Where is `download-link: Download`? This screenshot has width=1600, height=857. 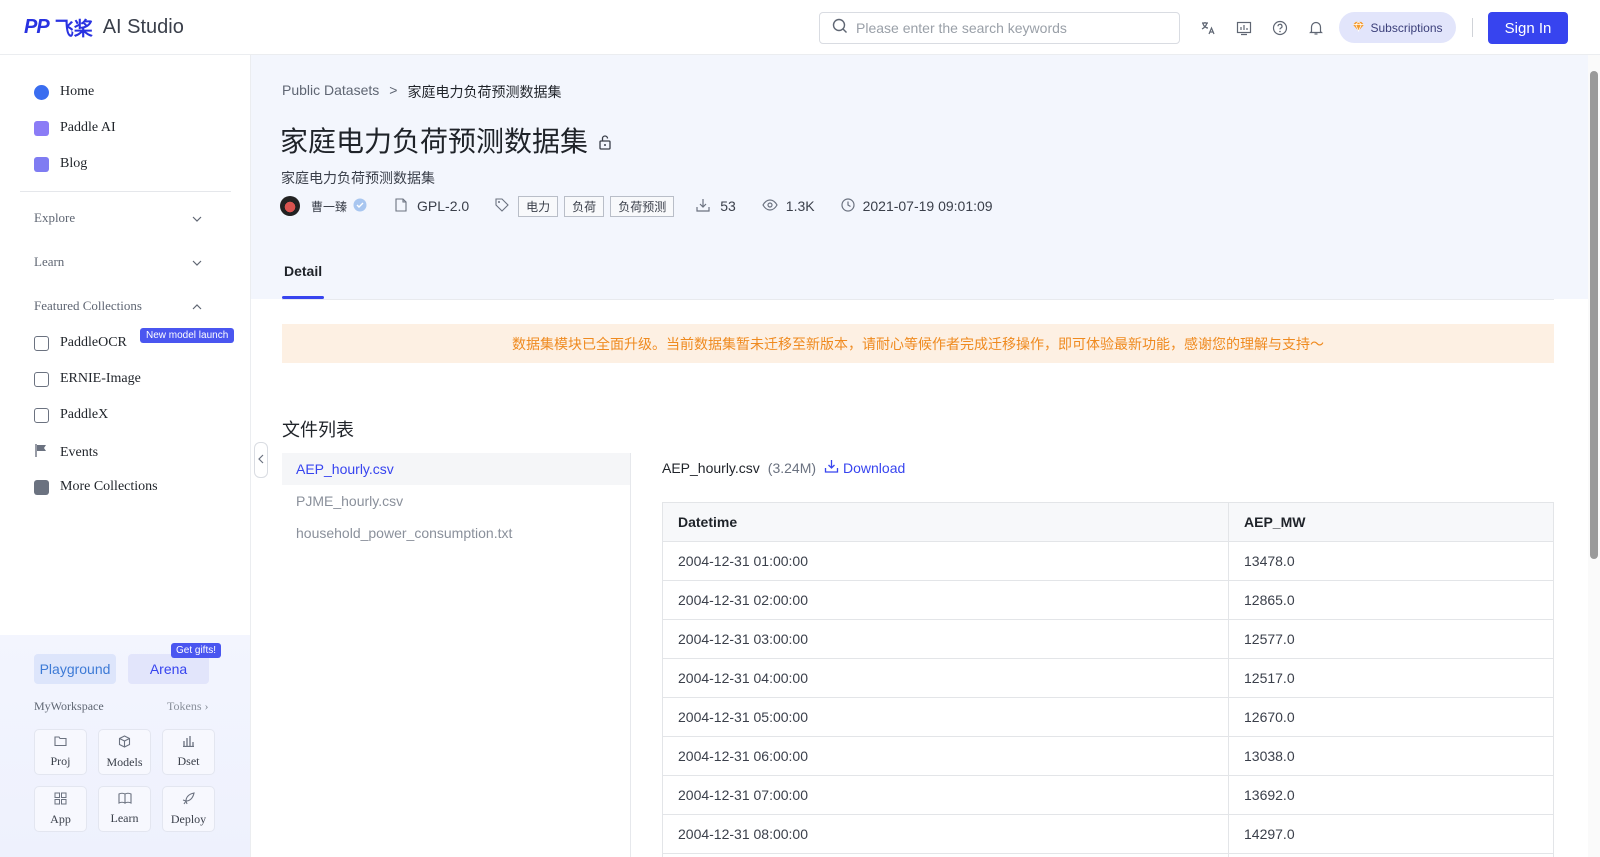
download-link: Download is located at coordinates (864, 467).